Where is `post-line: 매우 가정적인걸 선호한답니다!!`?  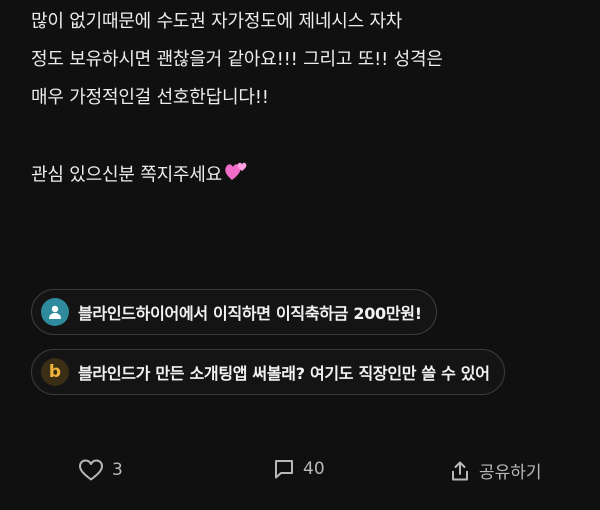
post-line: 매우 가정적인걸 선호한답니다!! is located at coordinates (150, 97).